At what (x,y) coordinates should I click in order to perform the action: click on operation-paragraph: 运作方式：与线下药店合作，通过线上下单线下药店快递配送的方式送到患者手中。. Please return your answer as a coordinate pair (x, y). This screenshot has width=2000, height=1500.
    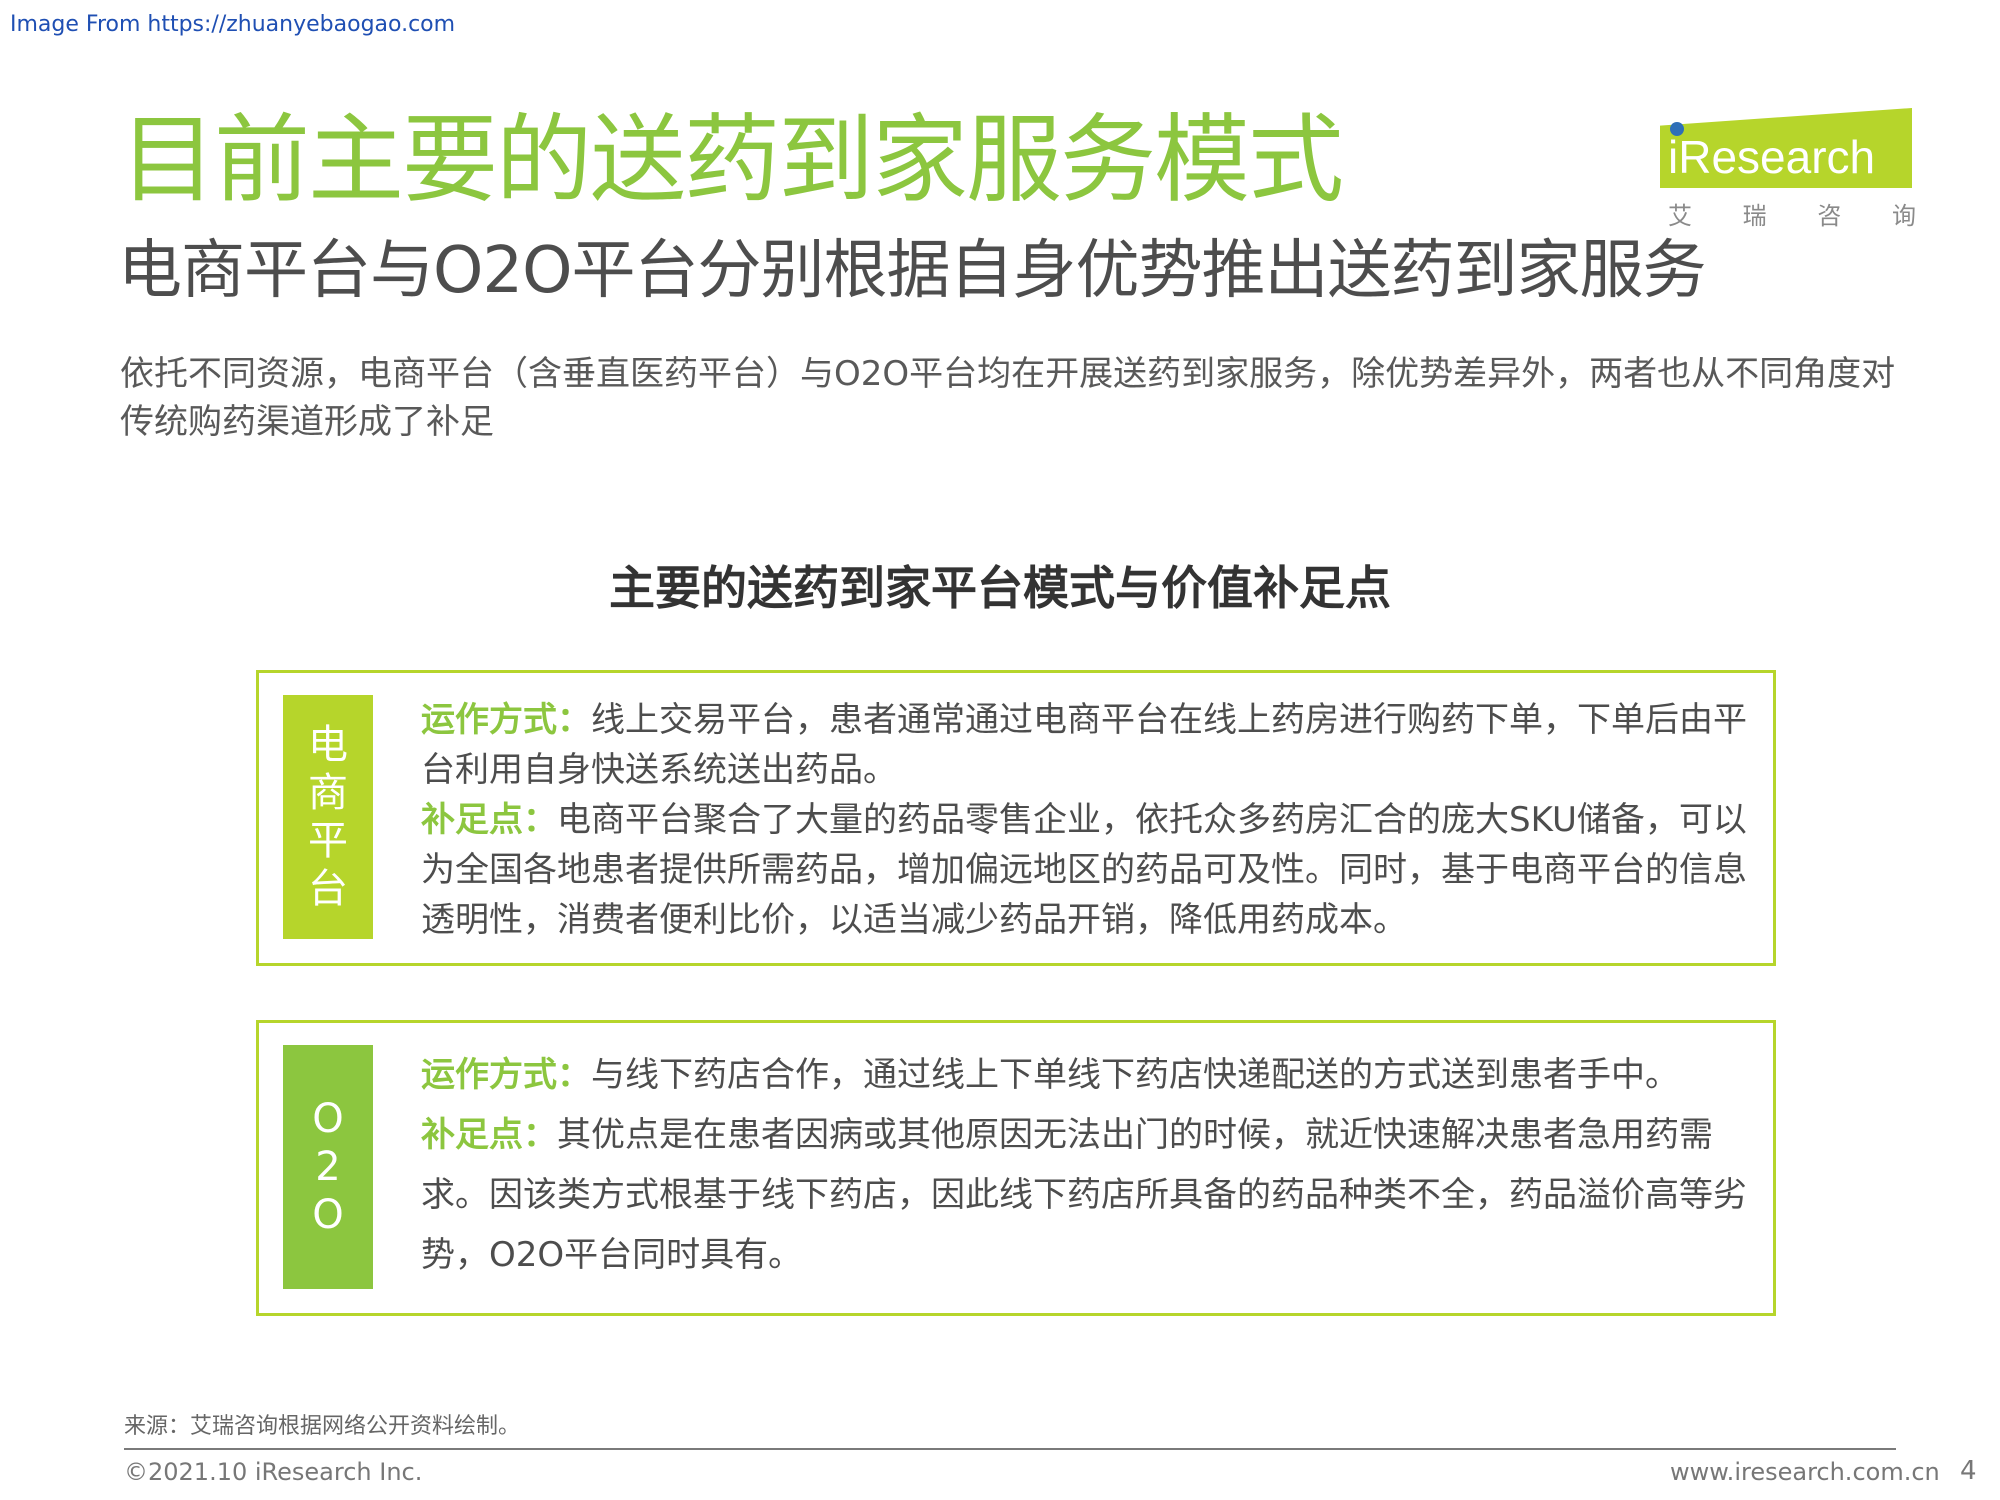
    Looking at the image, I should click on (1086, 1075).